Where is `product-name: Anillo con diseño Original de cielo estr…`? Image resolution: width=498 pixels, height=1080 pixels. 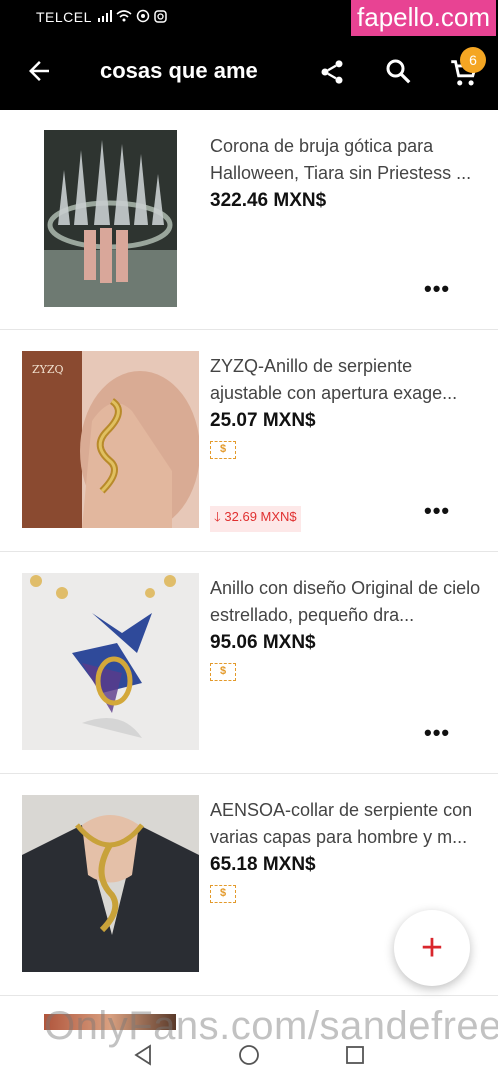
product-name: Anillo con diseño Original de cielo estr… is located at coordinates (349, 602).